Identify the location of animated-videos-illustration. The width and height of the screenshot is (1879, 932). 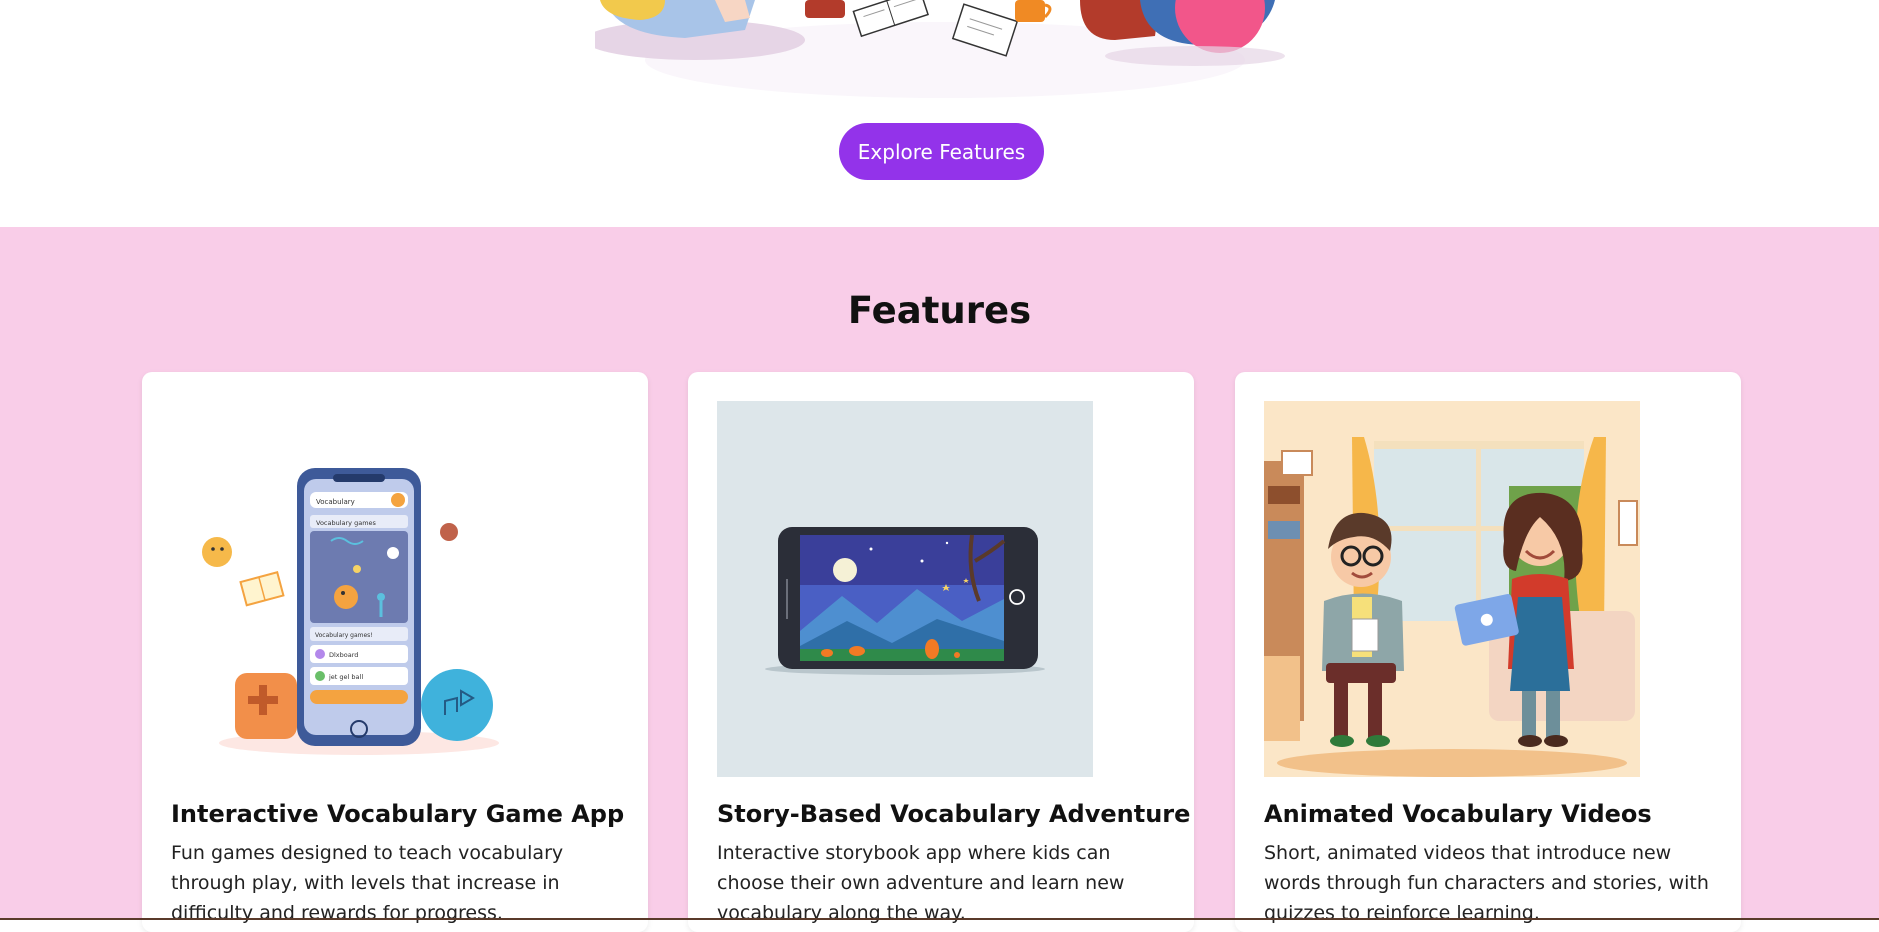
(1452, 589).